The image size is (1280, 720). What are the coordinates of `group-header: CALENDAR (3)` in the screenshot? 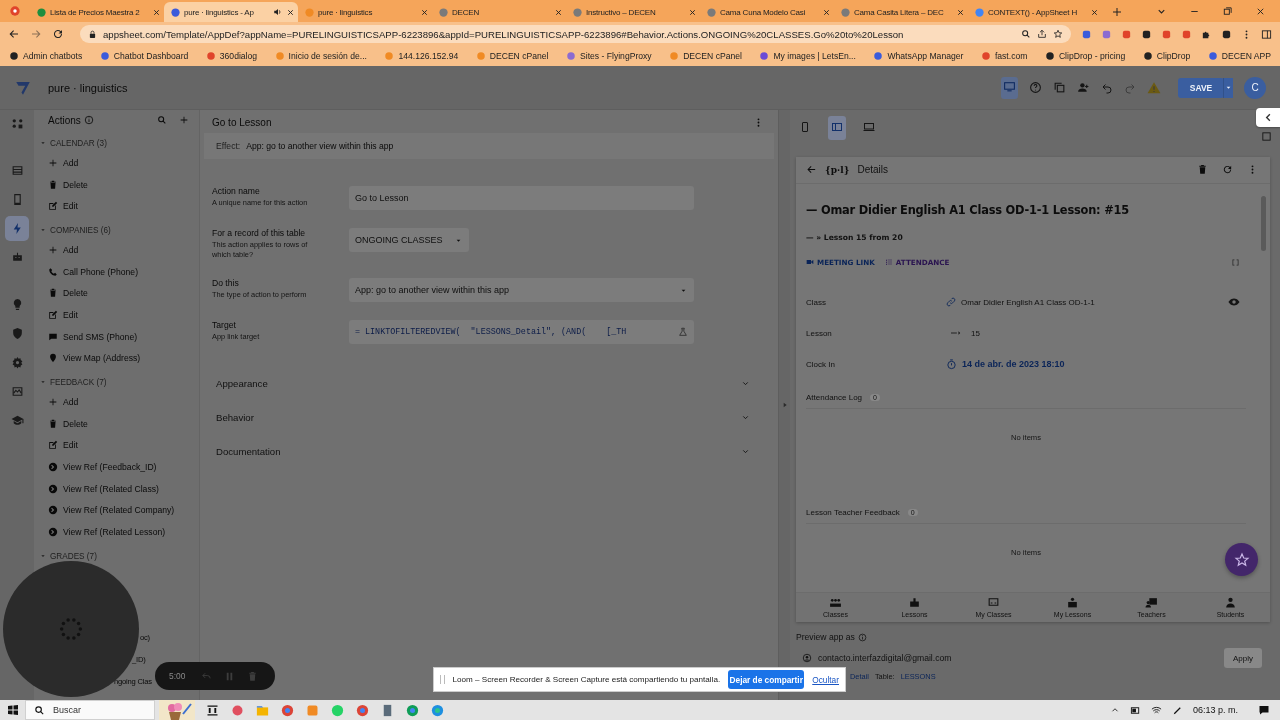 It's located at (116, 143).